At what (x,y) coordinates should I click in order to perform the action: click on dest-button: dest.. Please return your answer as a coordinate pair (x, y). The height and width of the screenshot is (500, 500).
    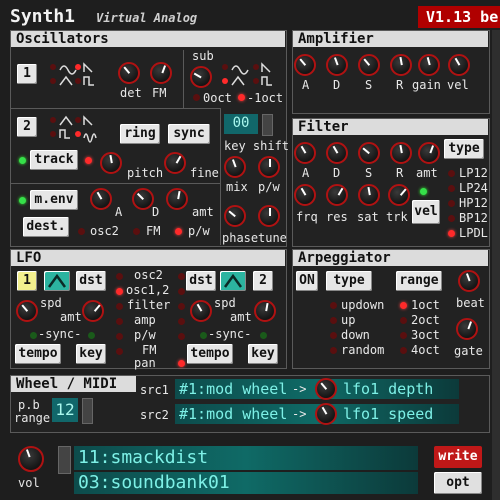
    Looking at the image, I should click on (46, 227).